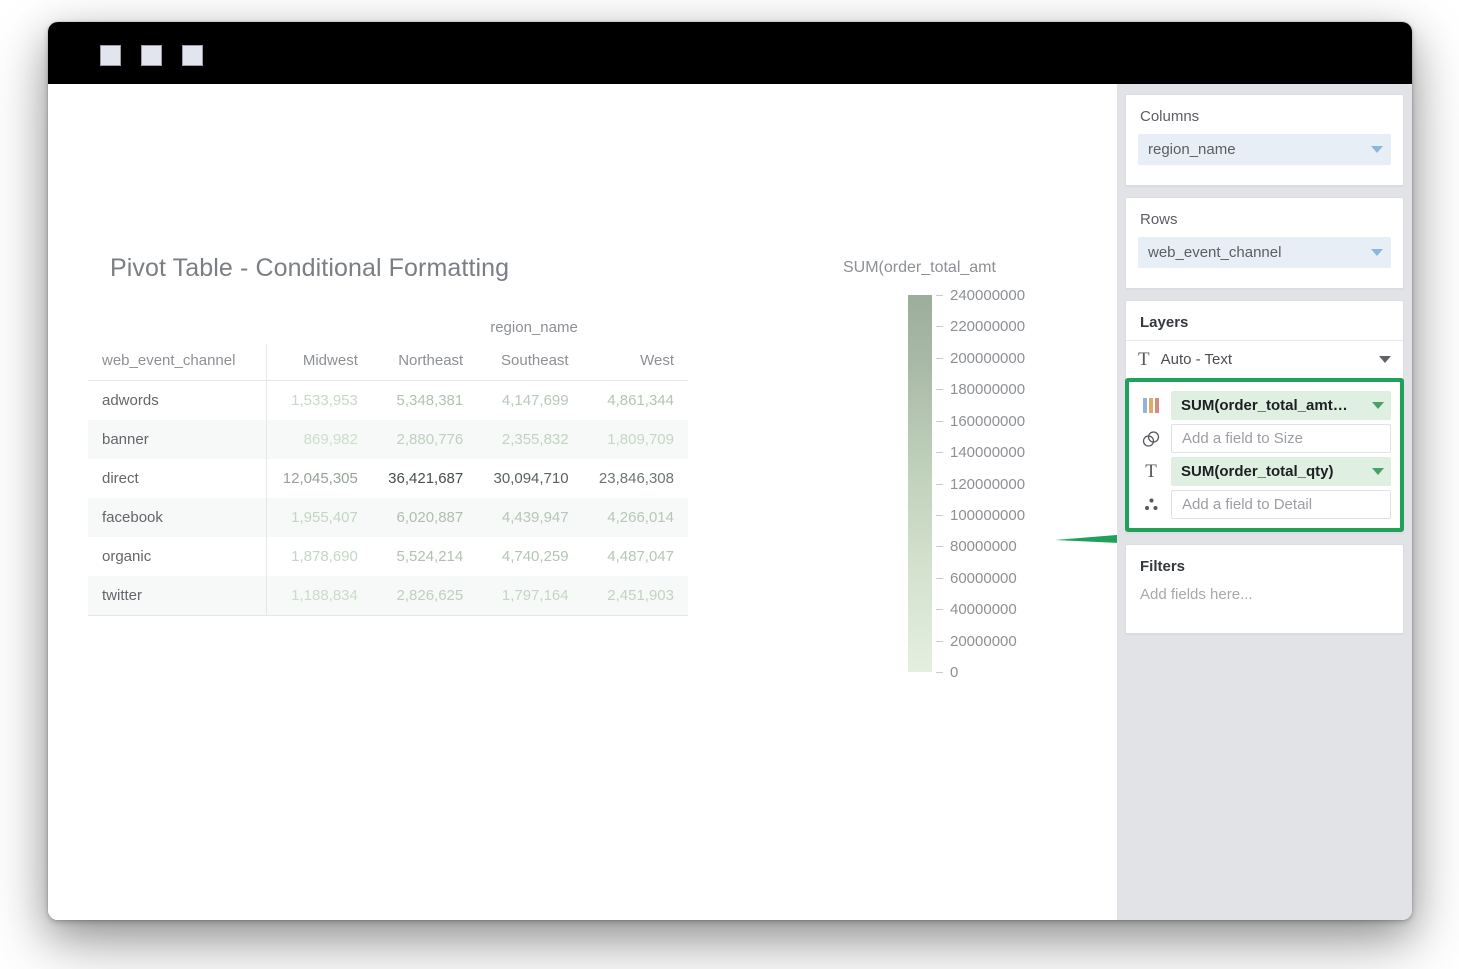  What do you see at coordinates (530, 596) in the screenshot?
I see `table-cell: 1,797,164` at bounding box center [530, 596].